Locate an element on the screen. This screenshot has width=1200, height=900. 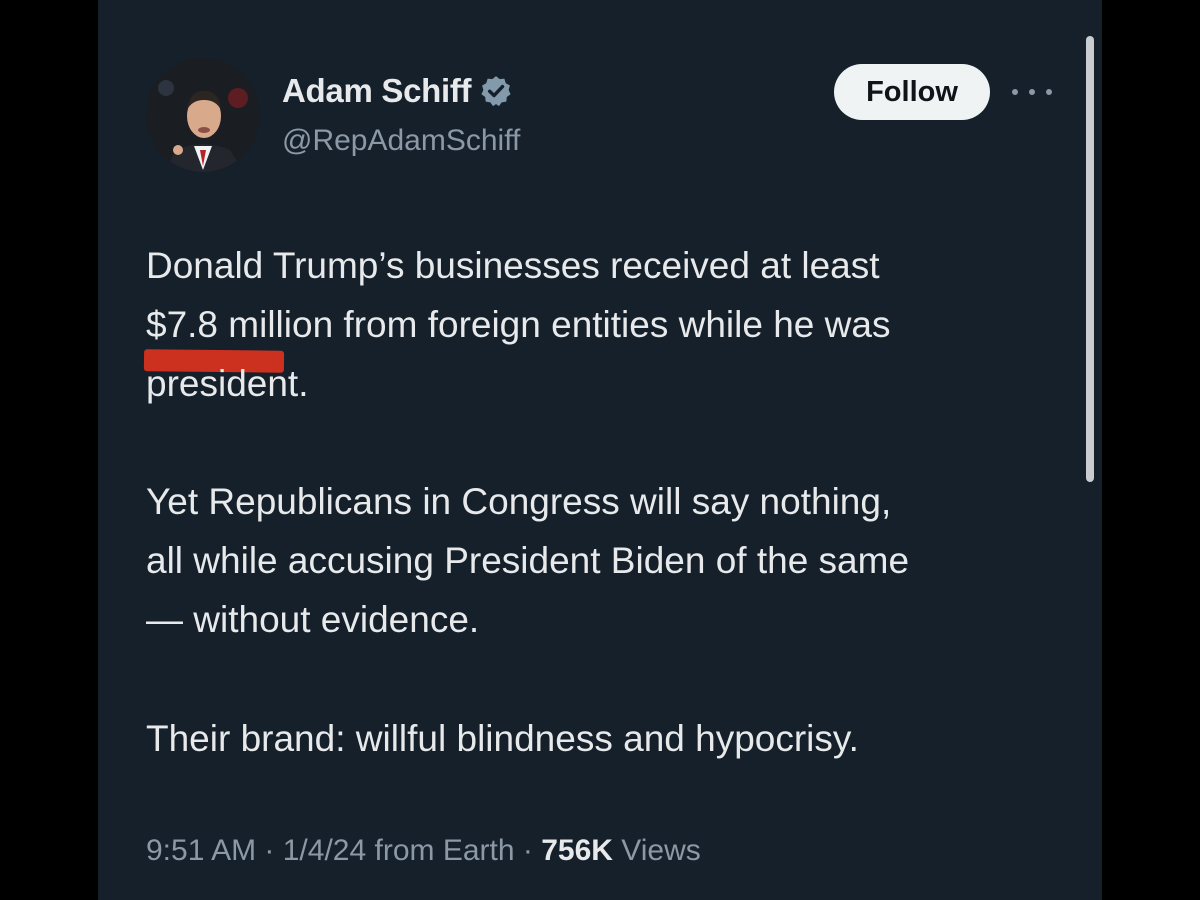
display-name: Adam Schiff is located at coordinates (397, 91).